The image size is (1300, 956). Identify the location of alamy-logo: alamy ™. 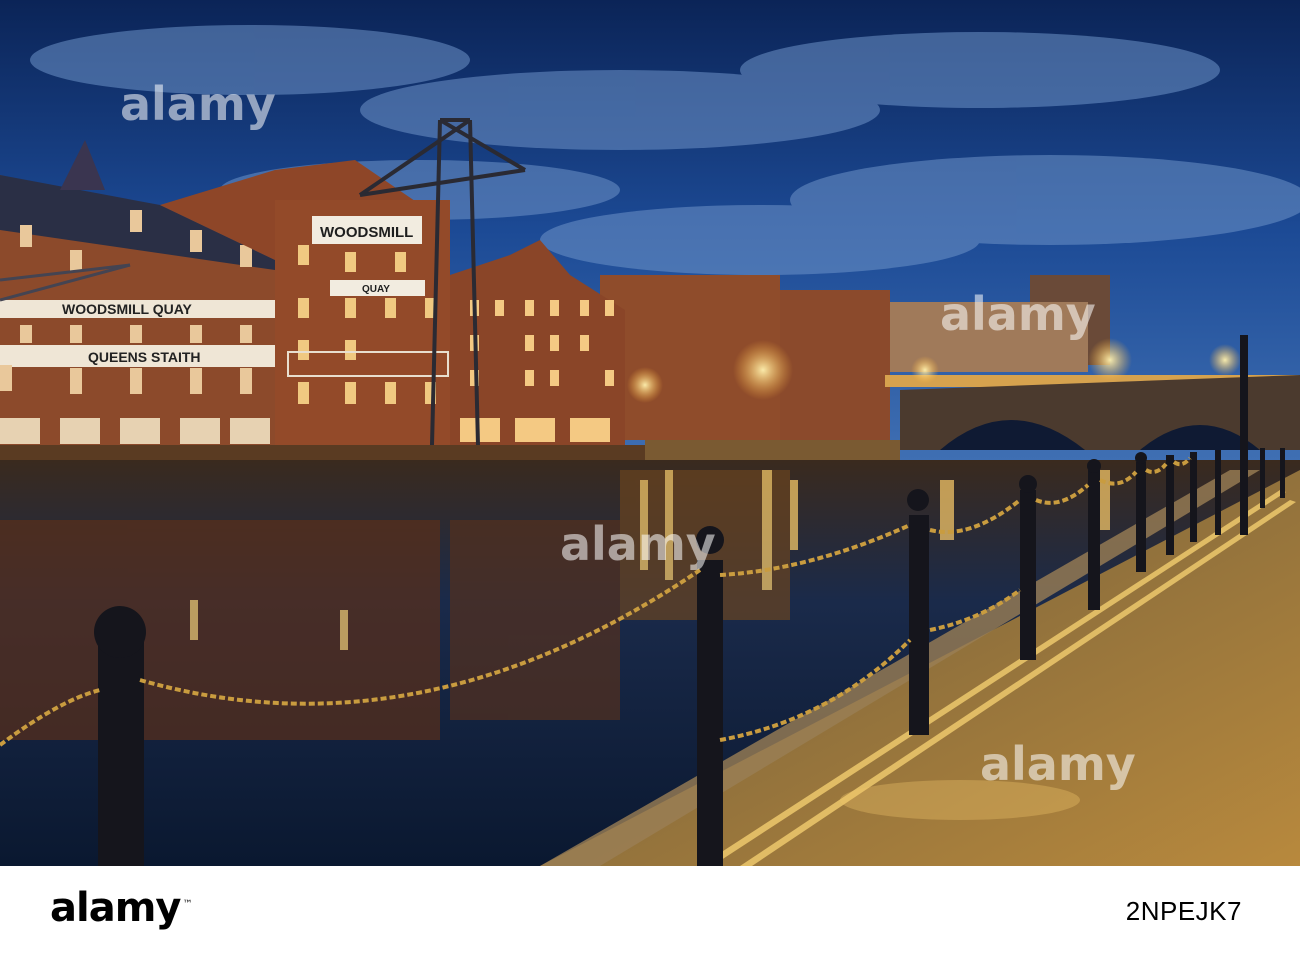
(121, 908).